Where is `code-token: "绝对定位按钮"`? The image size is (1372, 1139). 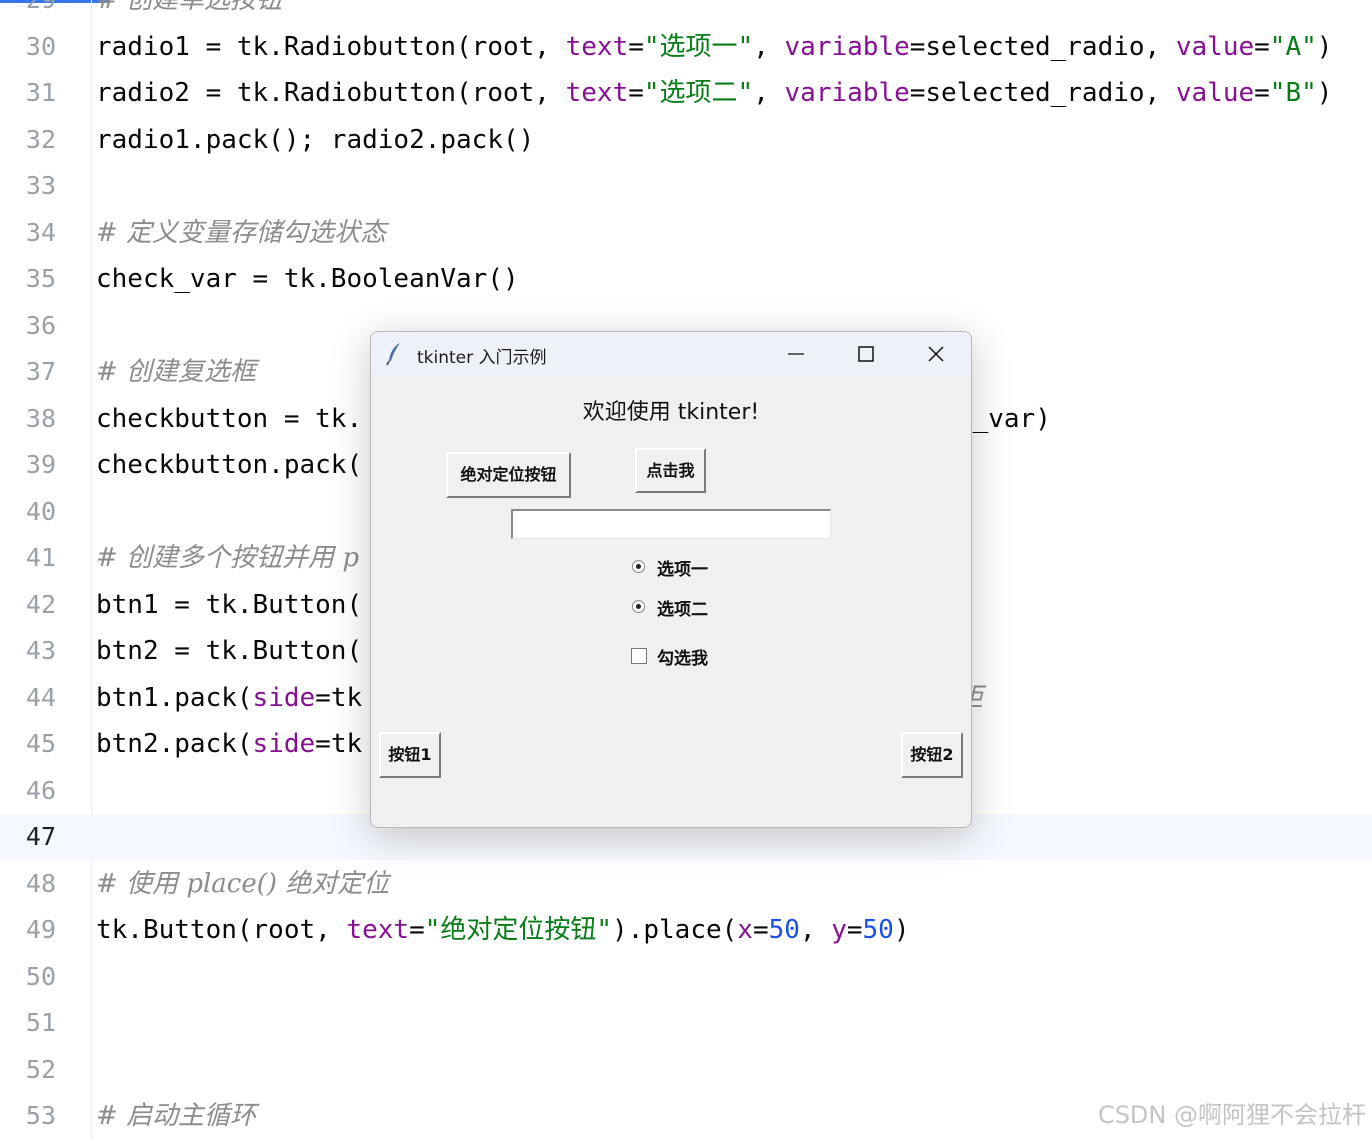
code-token: "绝对定位按钮" is located at coordinates (518, 930).